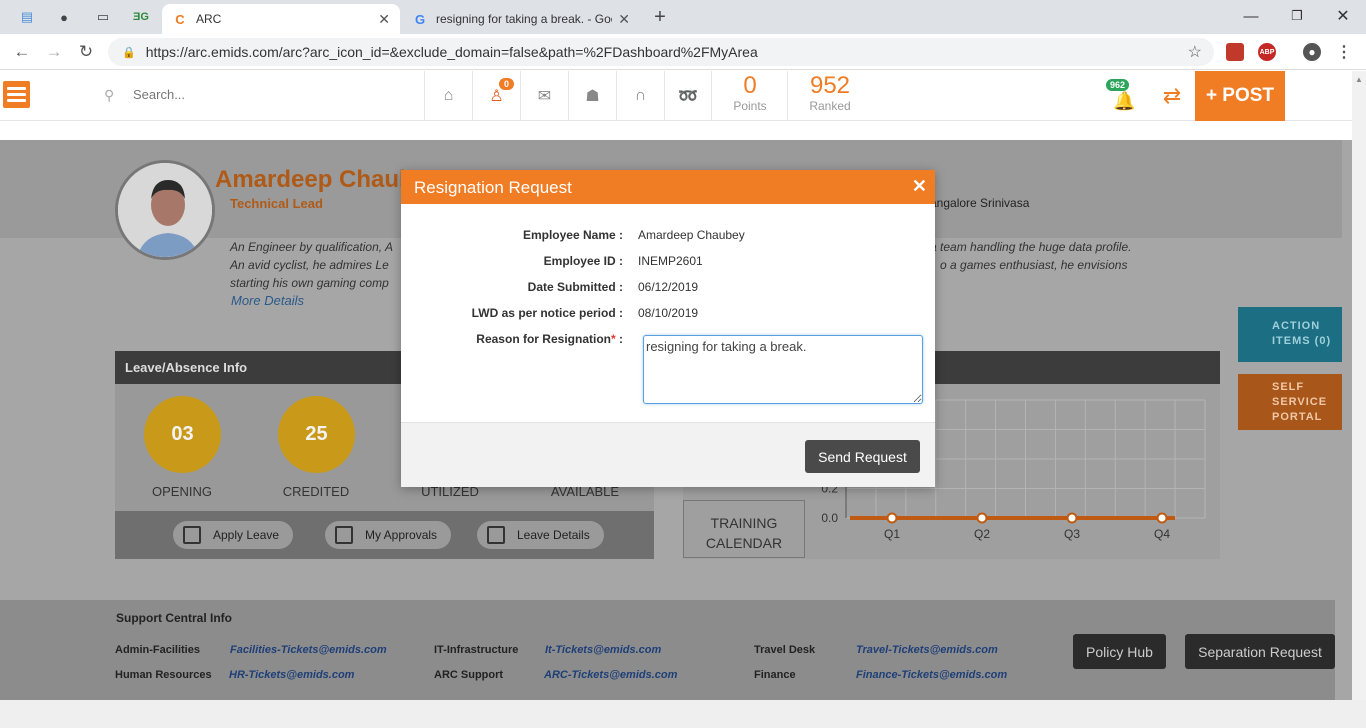 Image resolution: width=1366 pixels, height=728 pixels. What do you see at coordinates (388, 535) in the screenshot?
I see `my-approvals-button: My Approvals` at bounding box center [388, 535].